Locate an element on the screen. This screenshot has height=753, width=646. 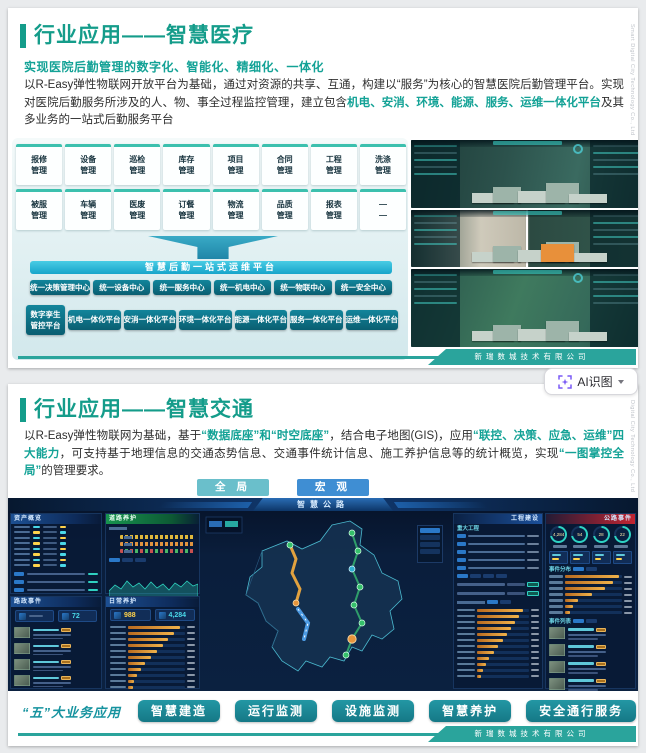
module-cell: 被服 管理 is located at coordinates (39, 209).